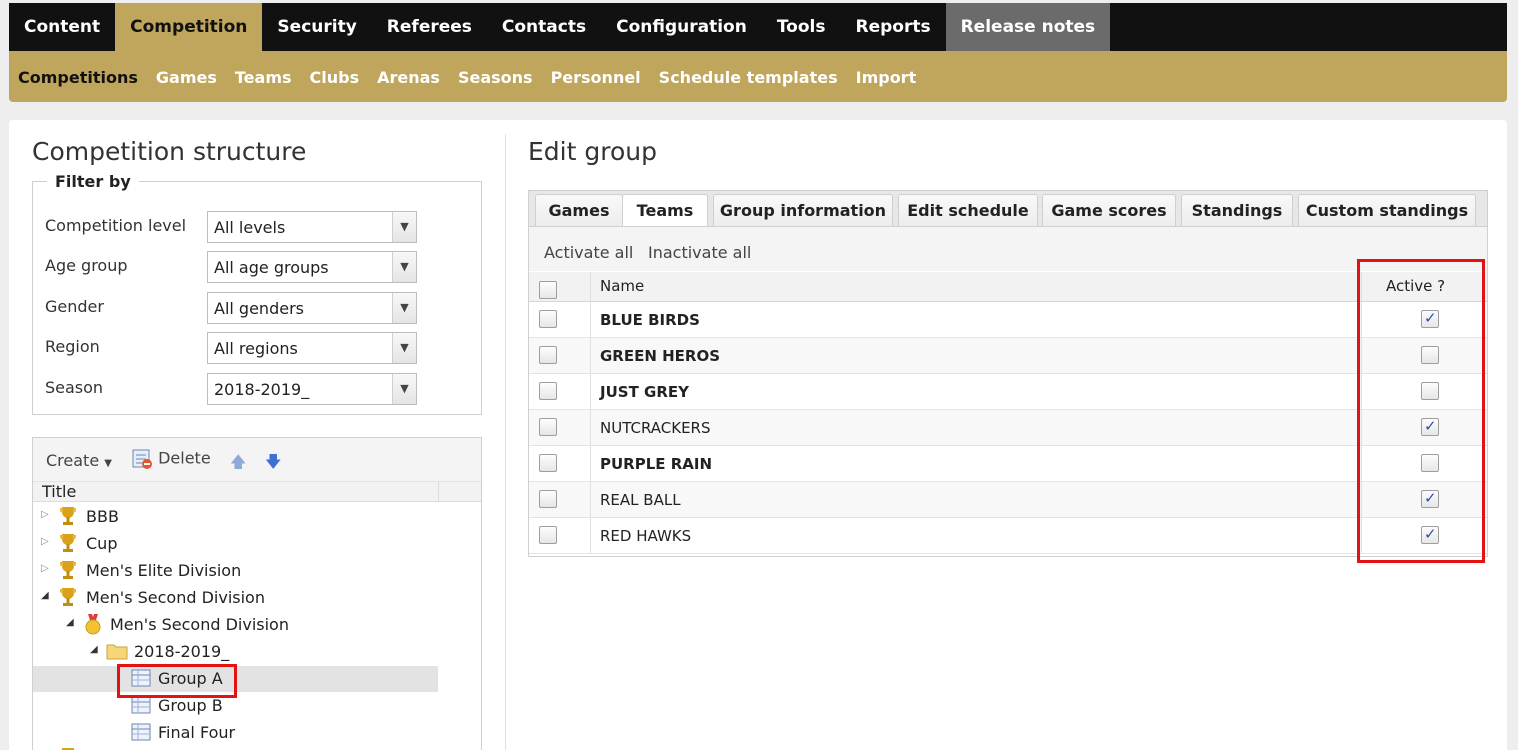  What do you see at coordinates (312, 348) in the screenshot?
I see `region-select: All regions ▼` at bounding box center [312, 348].